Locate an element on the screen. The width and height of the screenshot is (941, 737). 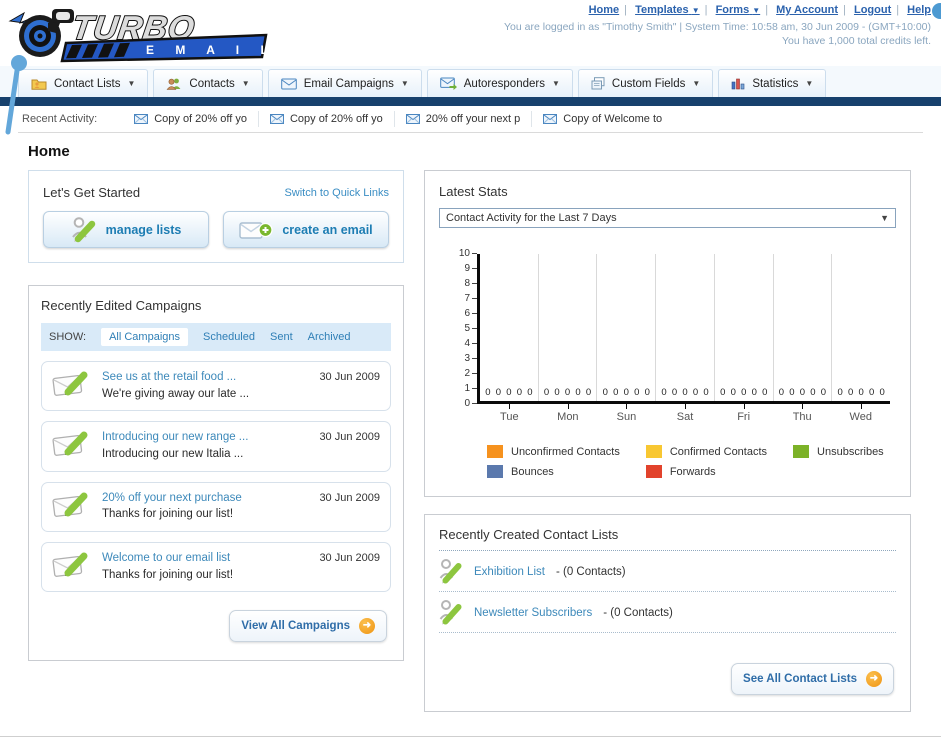
y-tick-label: 2 is located at coordinates (470, 373).